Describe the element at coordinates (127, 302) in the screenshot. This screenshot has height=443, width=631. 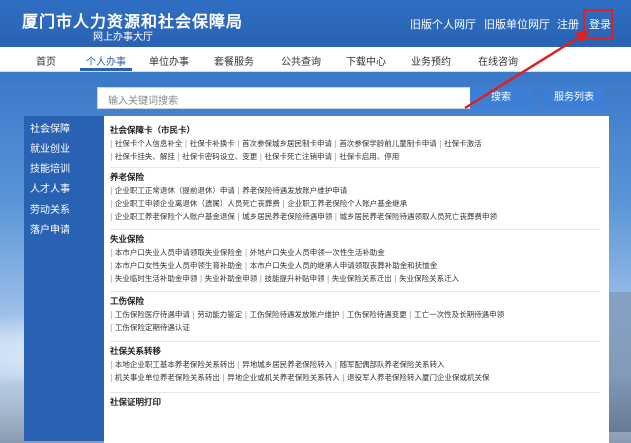
I see `section-title: 工伤保险` at that location.